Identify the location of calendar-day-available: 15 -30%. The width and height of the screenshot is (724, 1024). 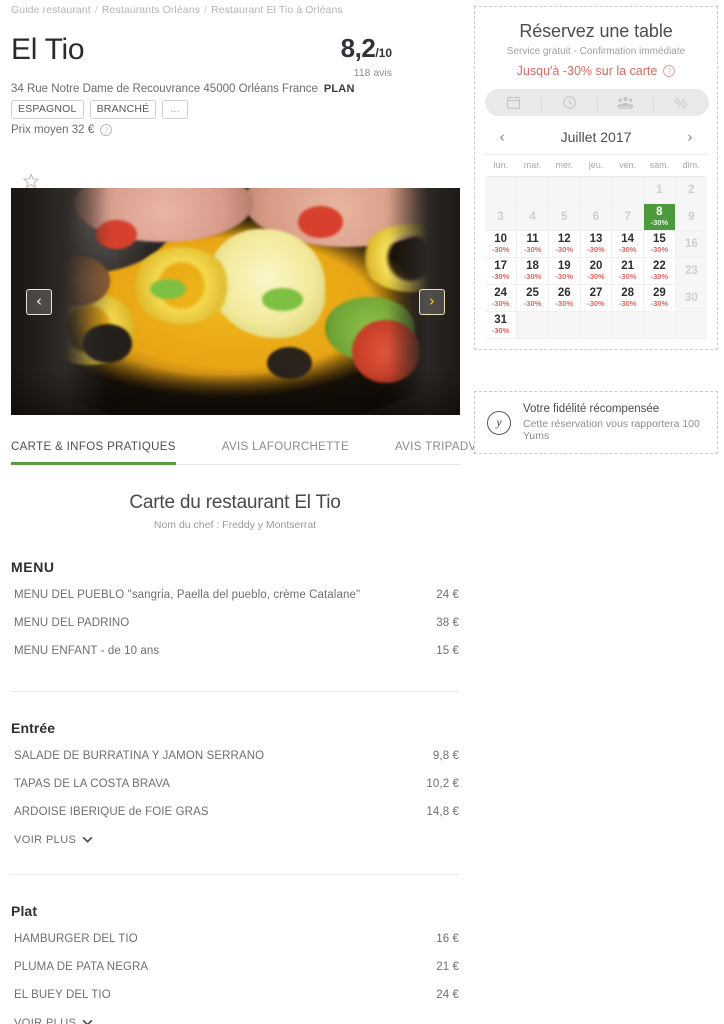
(659, 244).